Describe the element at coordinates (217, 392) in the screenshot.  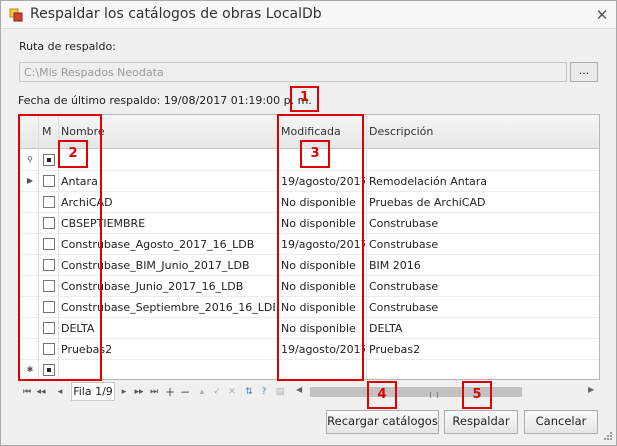
I see `accept-edit-icon: ✓` at that location.